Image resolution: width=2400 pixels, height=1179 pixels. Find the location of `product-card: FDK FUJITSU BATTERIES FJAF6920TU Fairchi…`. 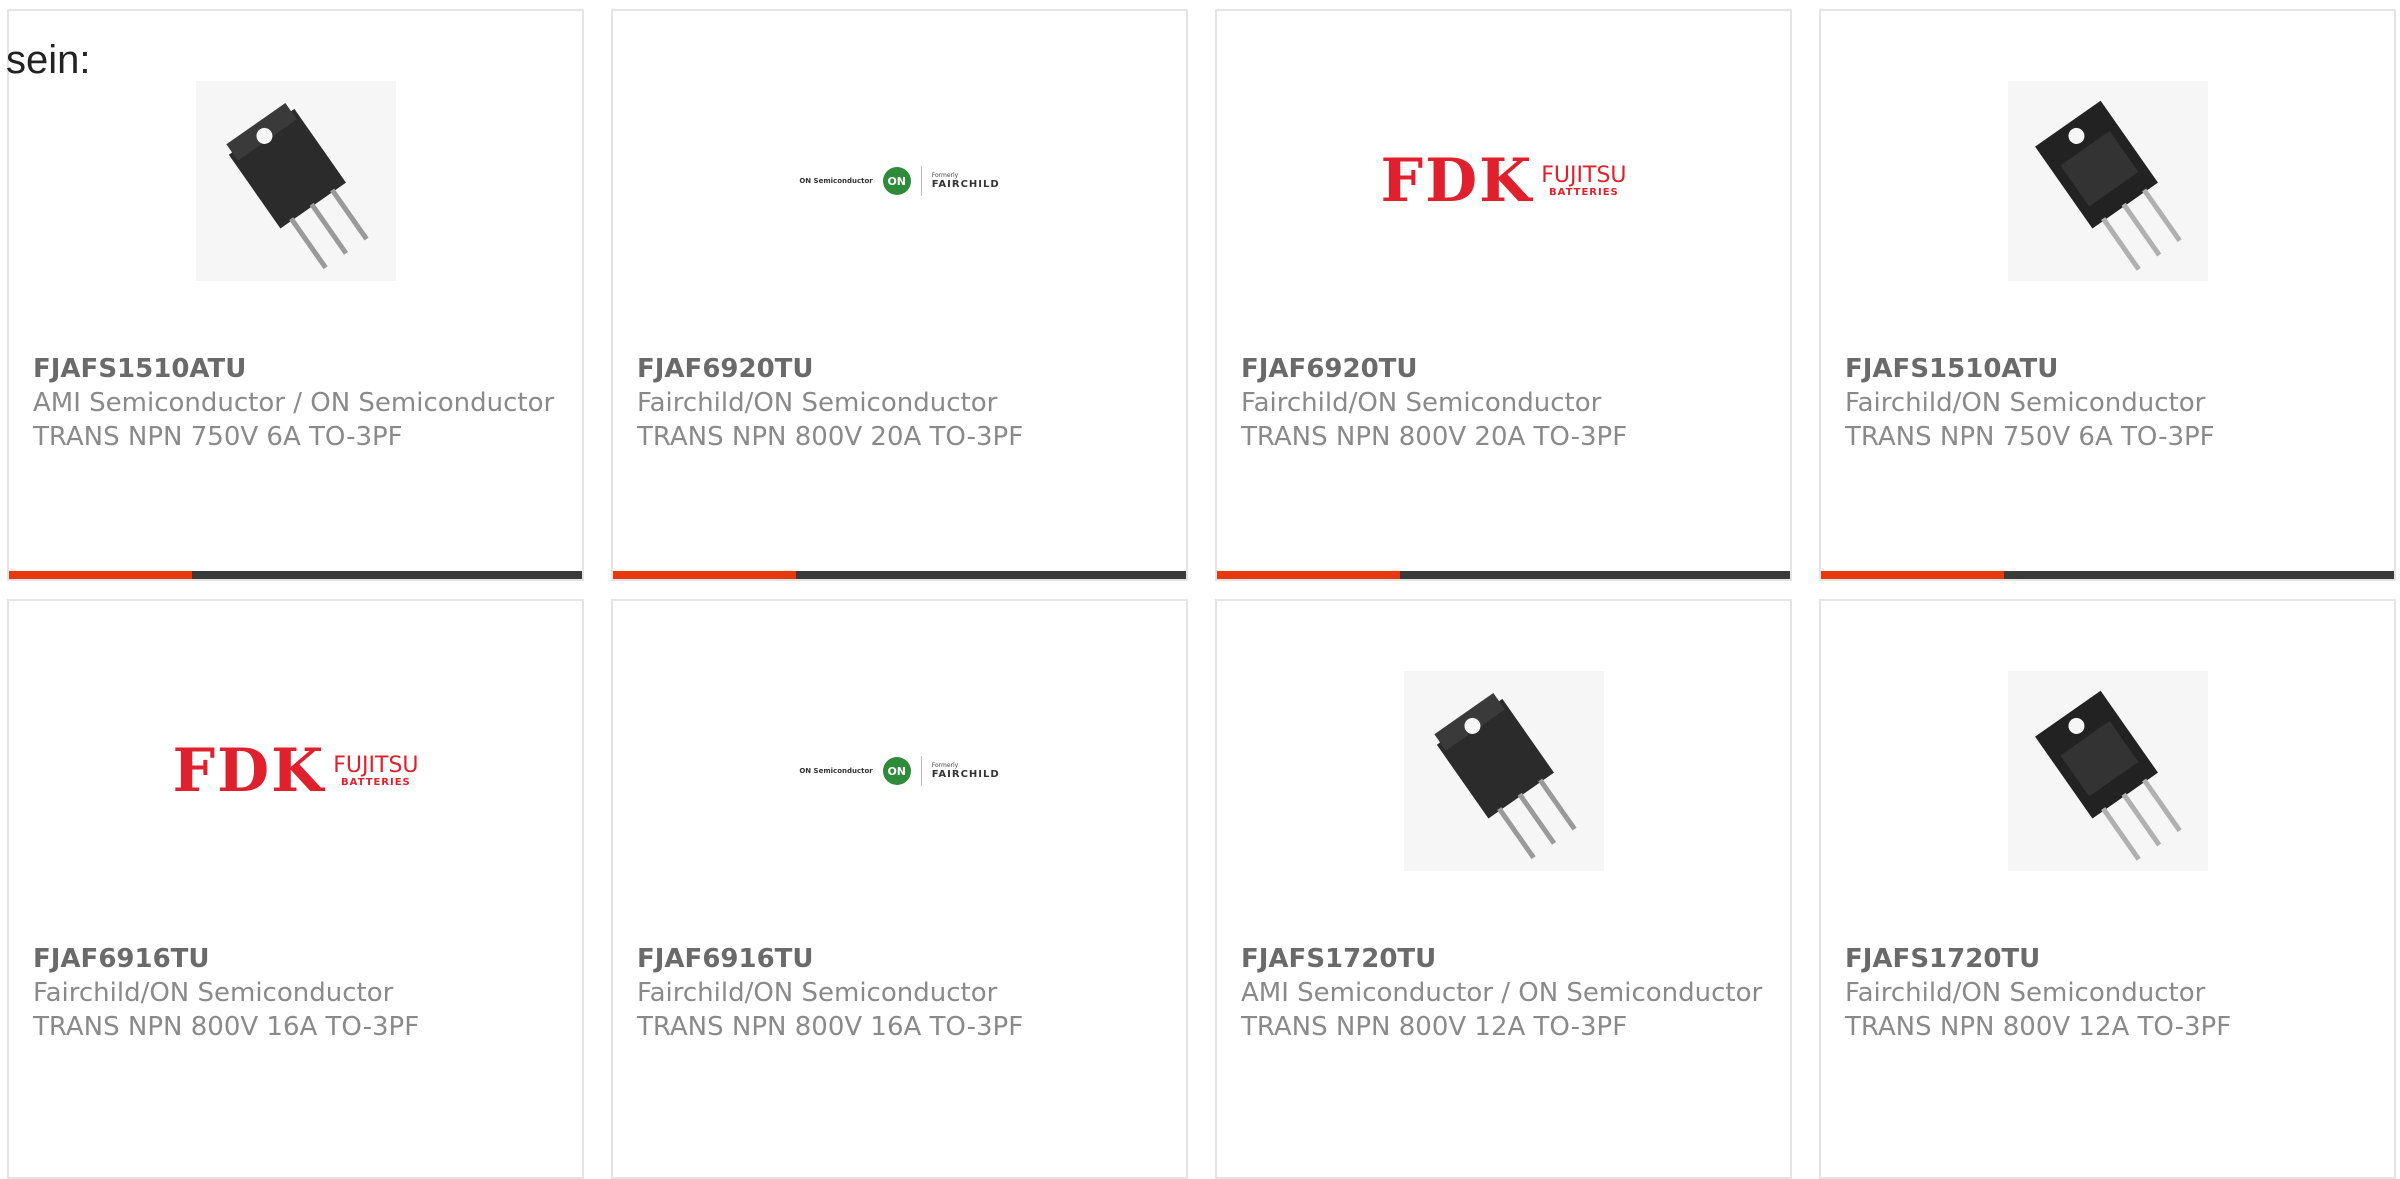

product-card: FDK FUJITSU BATTERIES FJAF6920TU Fairchi… is located at coordinates (1503, 295).